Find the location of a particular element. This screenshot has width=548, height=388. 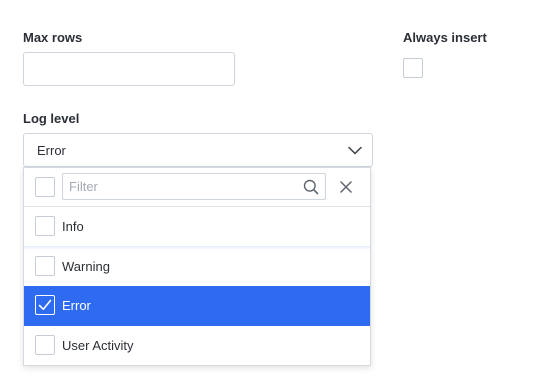

option-warning: Warning is located at coordinates (197, 266).